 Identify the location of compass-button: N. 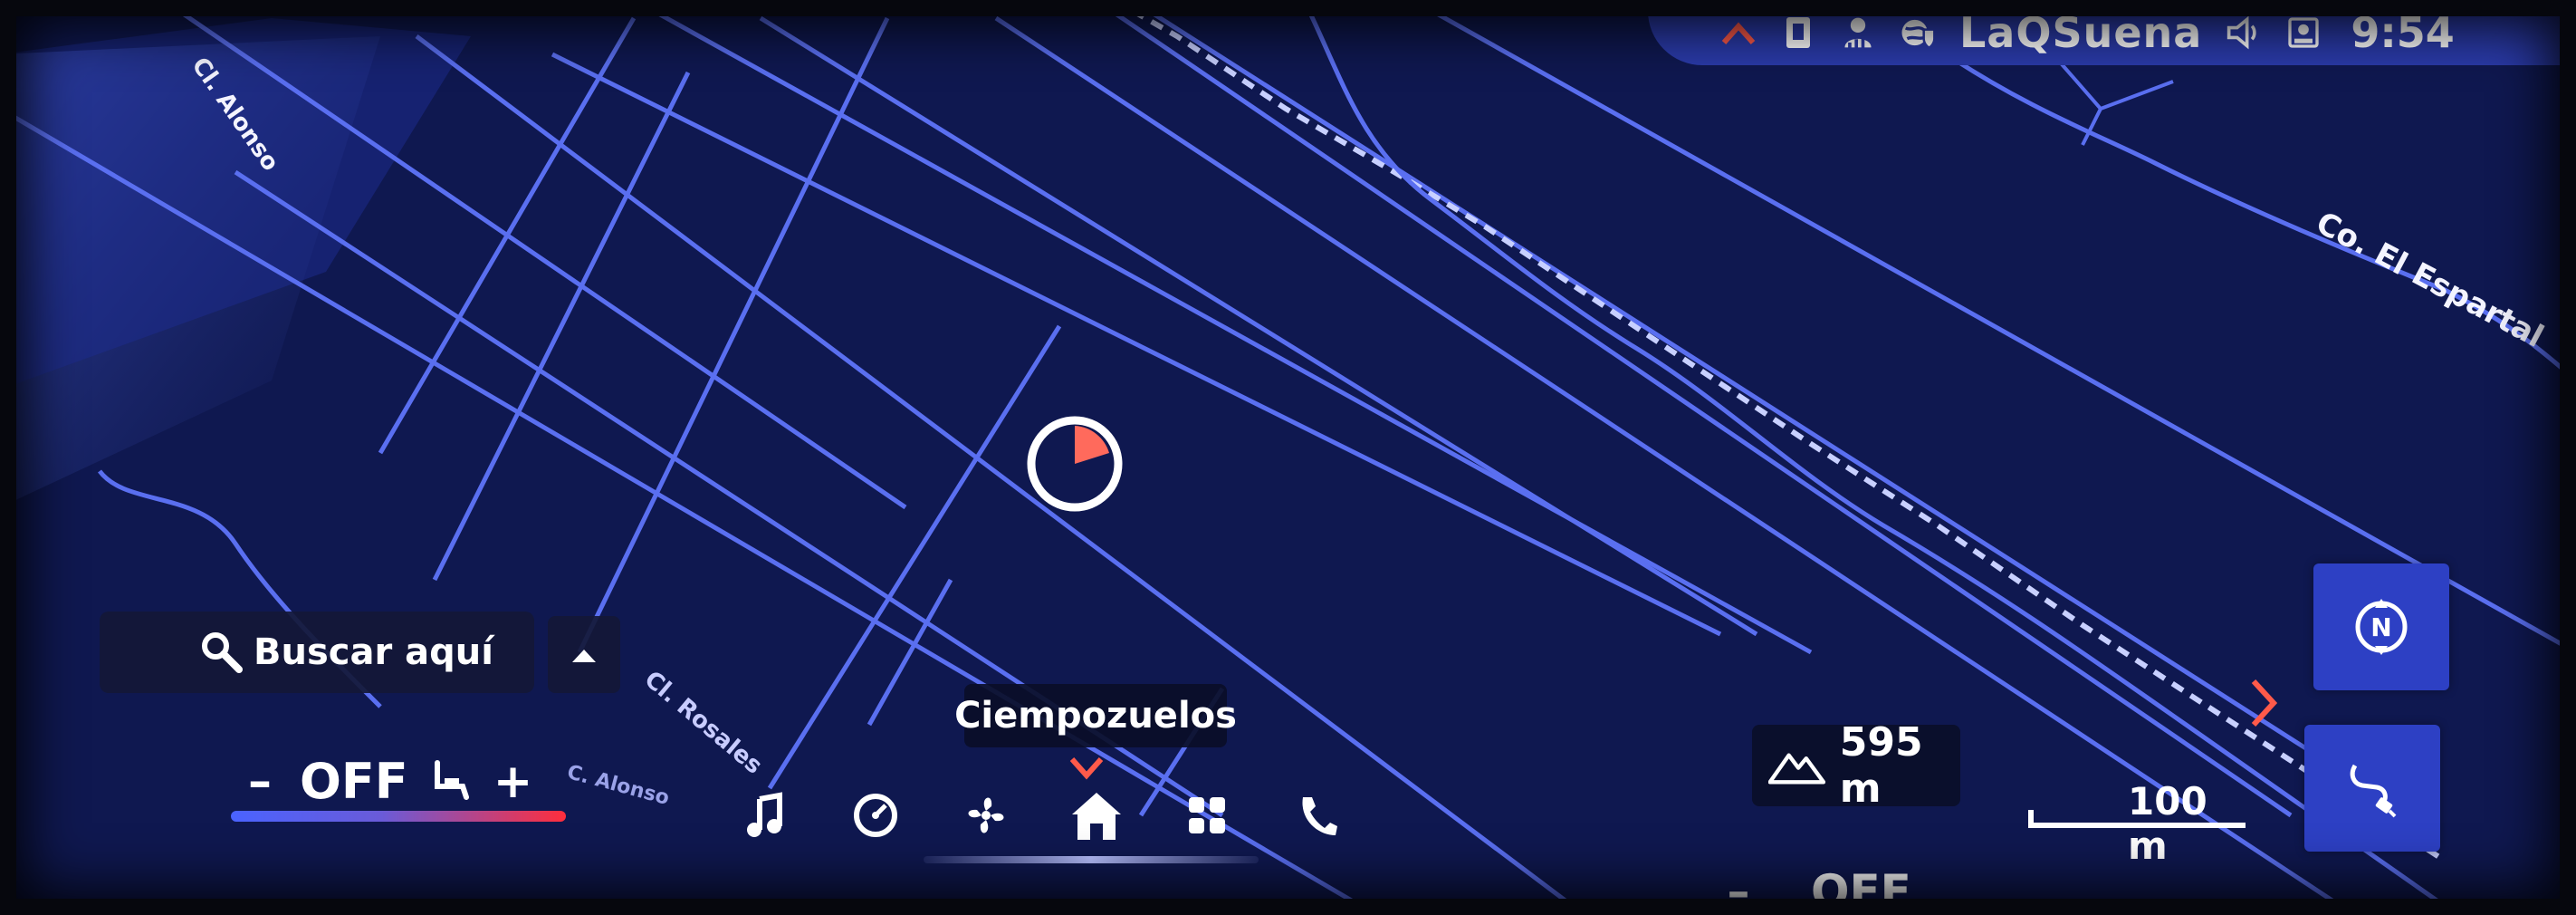
(2381, 626).